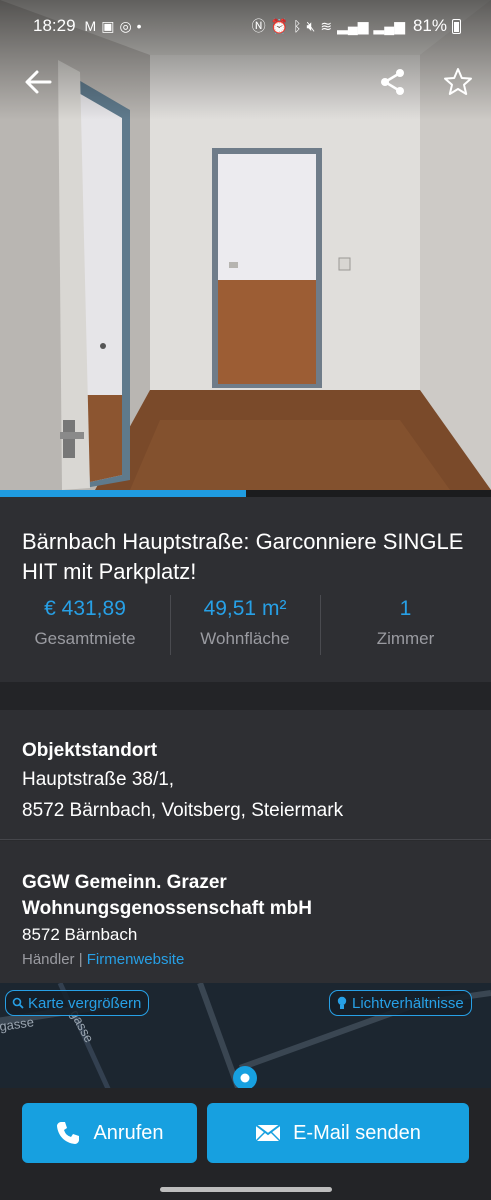  Describe the element at coordinates (128, 1132) in the screenshot. I see `call-button-label: Anrufen` at that location.